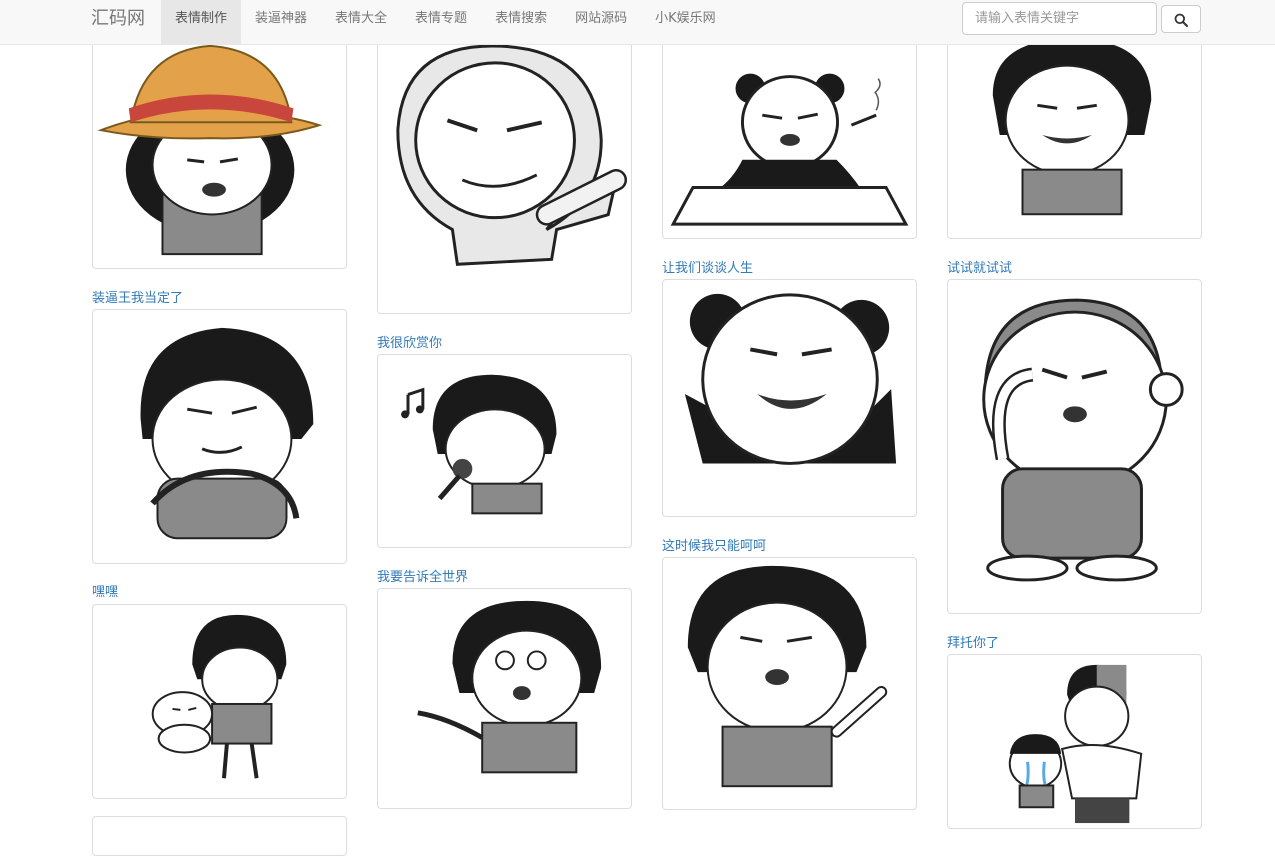  I want to click on emoji-card-please, so click(1074, 741).